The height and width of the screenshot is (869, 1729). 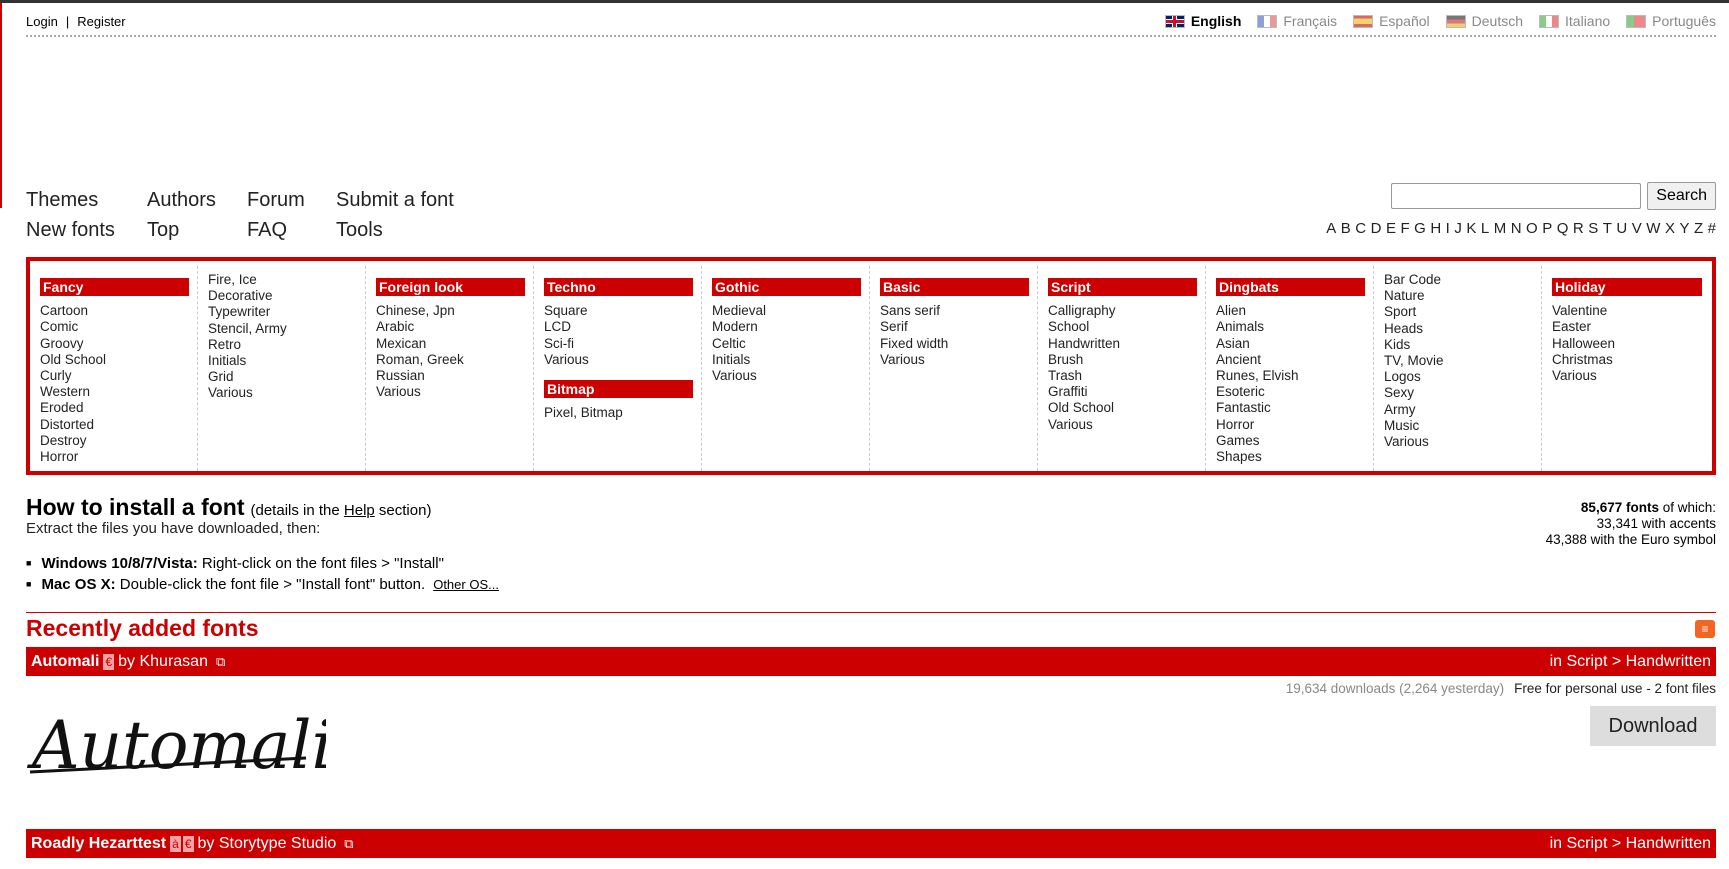 I want to click on font-author-link: by Khurasan, so click(x=163, y=662).